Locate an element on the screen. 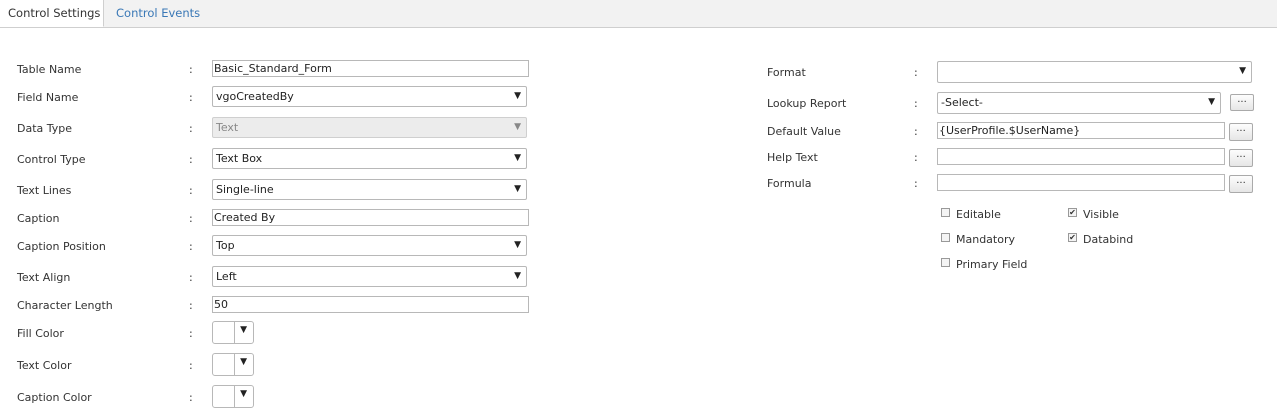  default-value-label: Default Value is located at coordinates (804, 131).